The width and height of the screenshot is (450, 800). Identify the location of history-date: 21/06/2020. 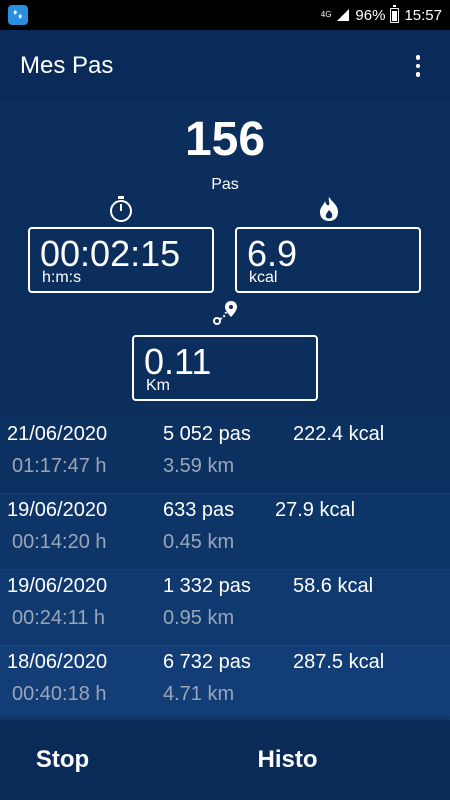
(57, 434).